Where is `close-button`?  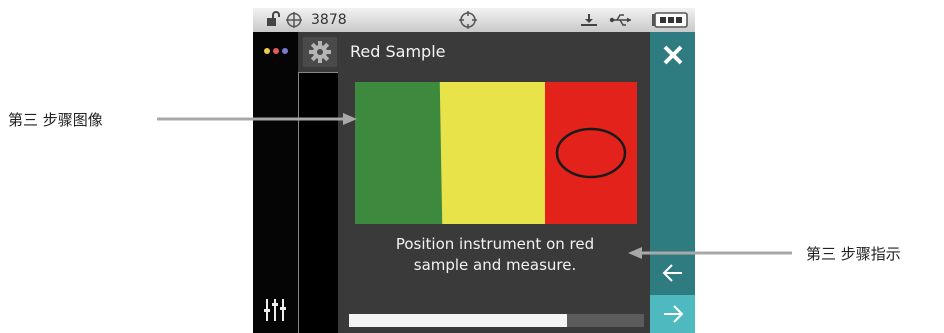
close-button is located at coordinates (672, 55).